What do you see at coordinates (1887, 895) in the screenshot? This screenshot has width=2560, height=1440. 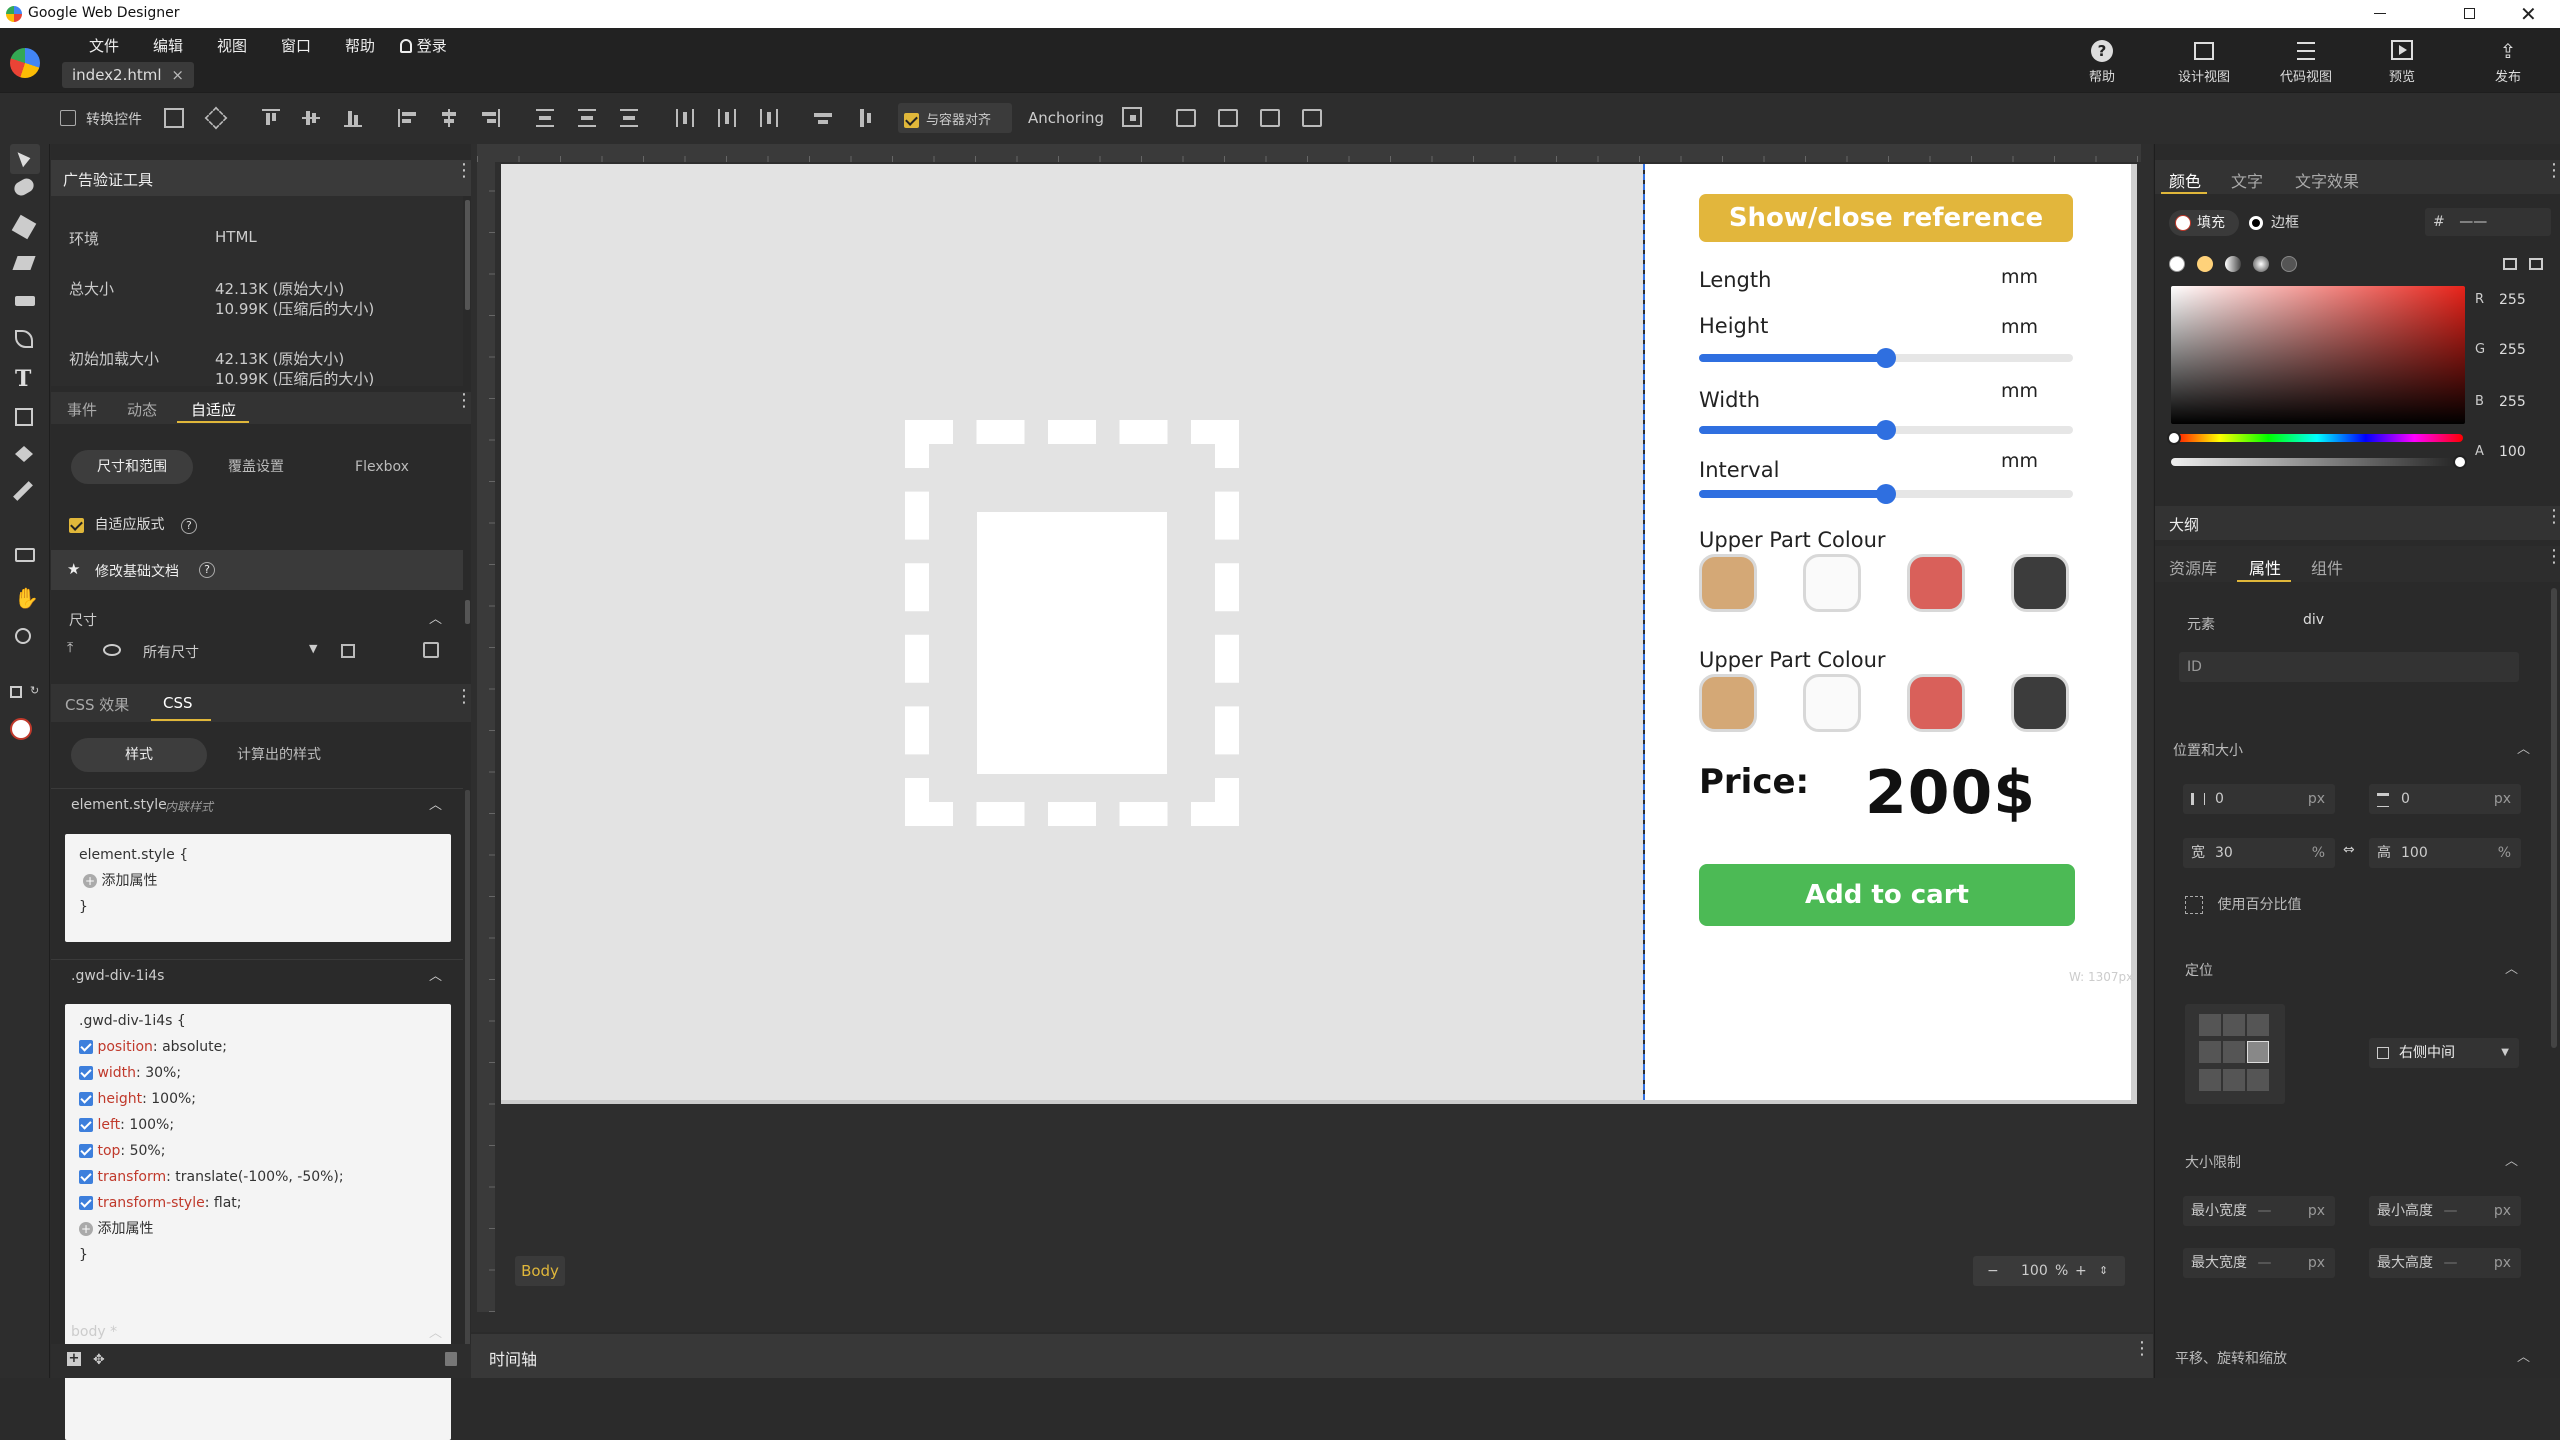 I see `add-to-cart-button: Add to cart` at bounding box center [1887, 895].